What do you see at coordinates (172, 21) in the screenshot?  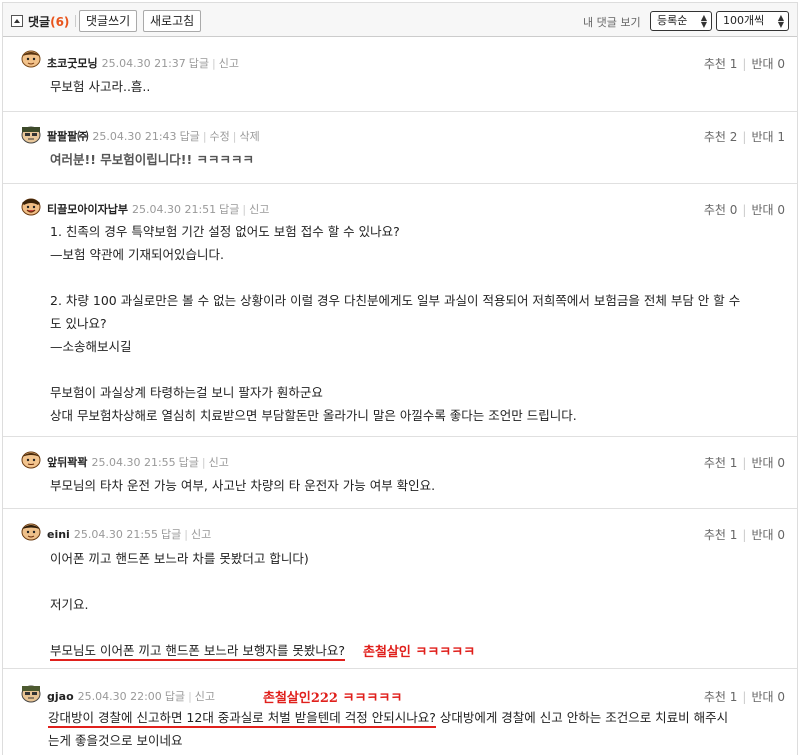 I see `refresh-button: 새로고침` at bounding box center [172, 21].